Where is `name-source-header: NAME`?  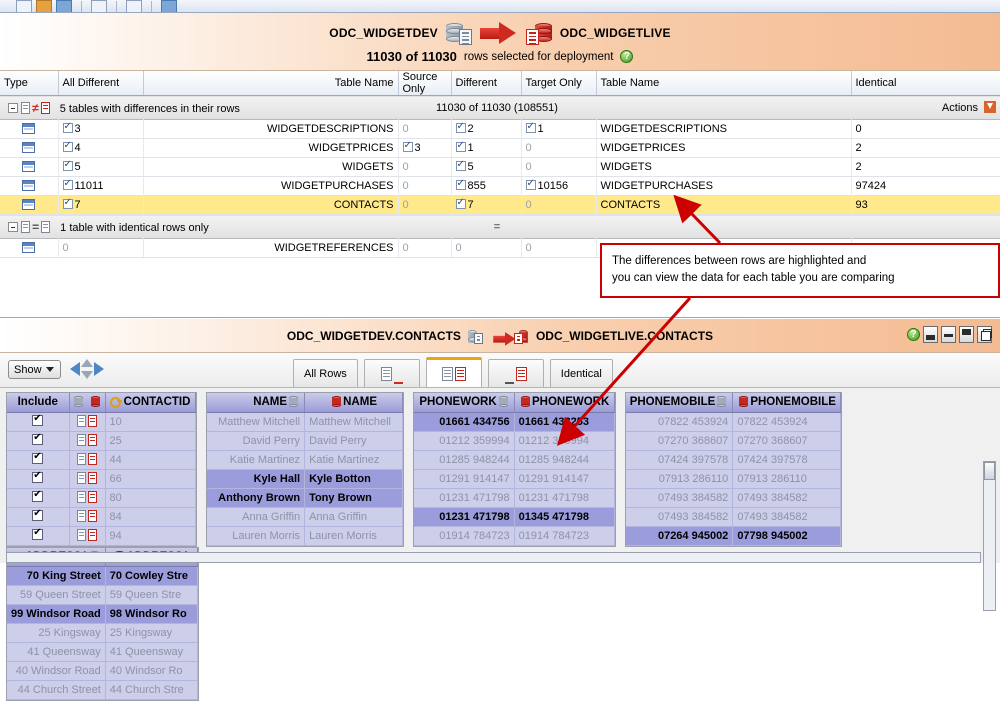
name-source-header: NAME is located at coordinates (256, 402).